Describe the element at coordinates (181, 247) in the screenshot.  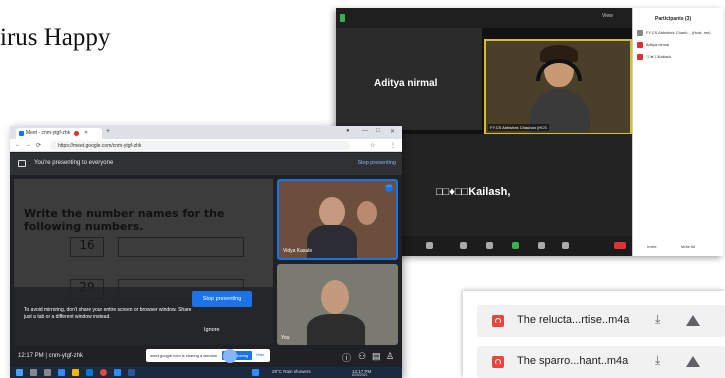
I see `answer-box` at that location.